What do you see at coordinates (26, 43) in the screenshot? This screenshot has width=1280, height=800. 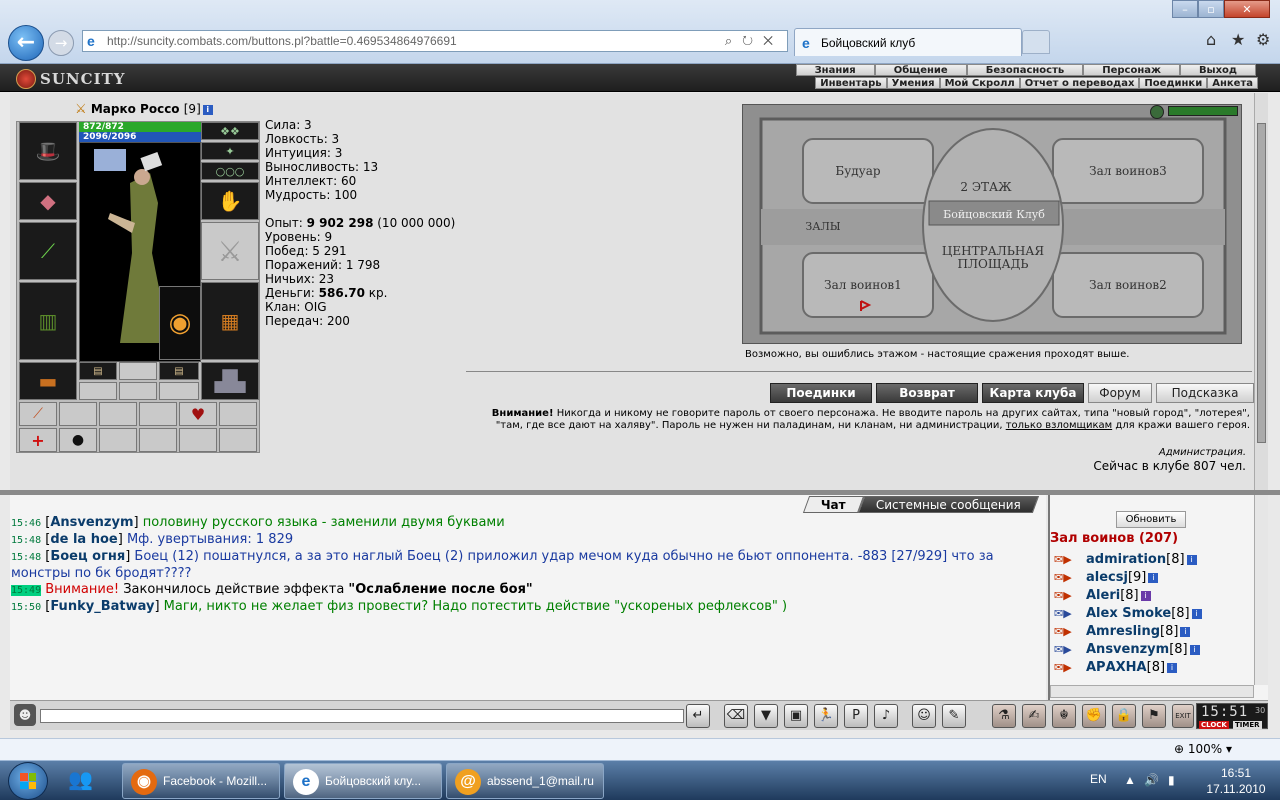 I see `back-button: ←` at bounding box center [26, 43].